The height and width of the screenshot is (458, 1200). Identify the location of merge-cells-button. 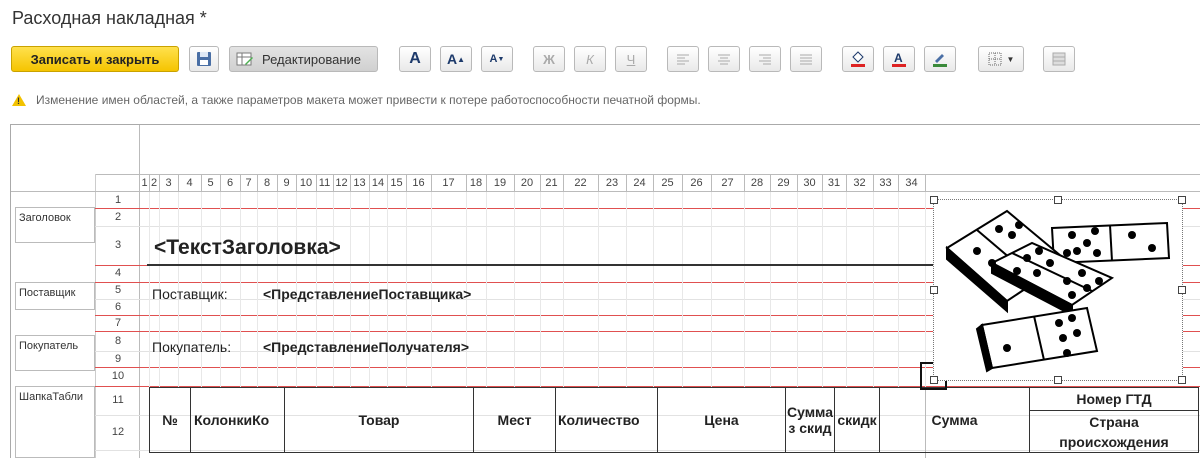
(1059, 59).